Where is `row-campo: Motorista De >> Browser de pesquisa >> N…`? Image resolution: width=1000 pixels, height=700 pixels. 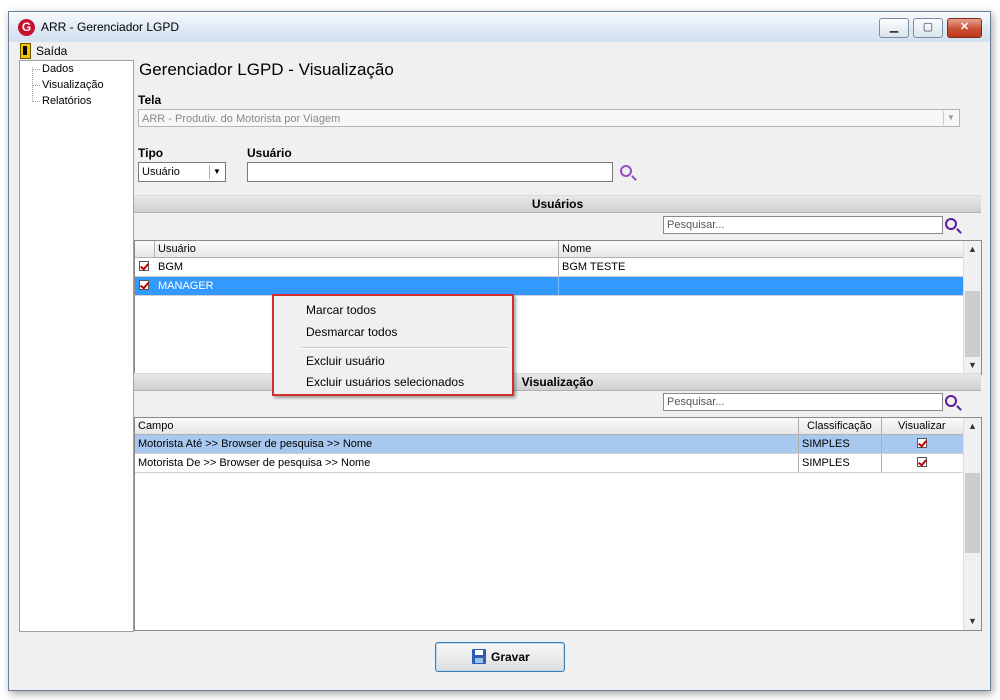 row-campo: Motorista De >> Browser de pesquisa >> N… is located at coordinates (254, 463).